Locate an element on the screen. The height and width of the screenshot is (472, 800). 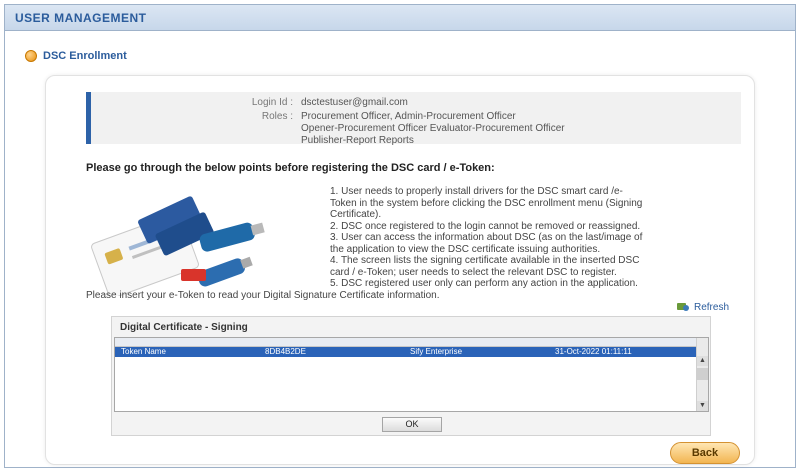
roles-line: Publisher-Report Reports is located at coordinates (357, 140).